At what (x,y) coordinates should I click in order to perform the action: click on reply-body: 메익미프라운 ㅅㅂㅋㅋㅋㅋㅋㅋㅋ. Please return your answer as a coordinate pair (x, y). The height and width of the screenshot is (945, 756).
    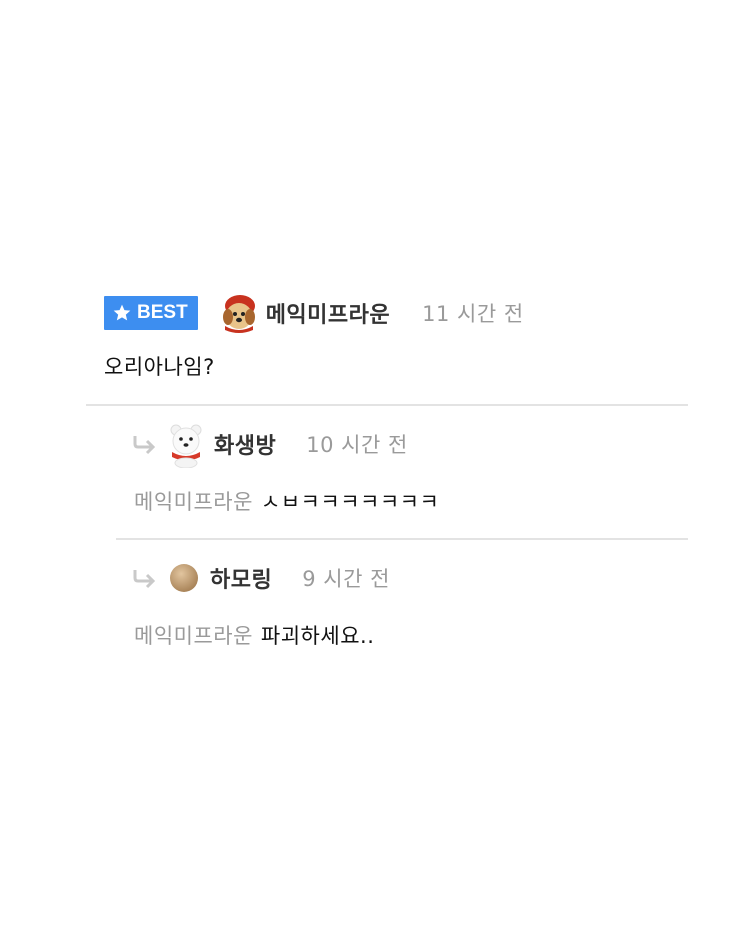
    Looking at the image, I should click on (410, 501).